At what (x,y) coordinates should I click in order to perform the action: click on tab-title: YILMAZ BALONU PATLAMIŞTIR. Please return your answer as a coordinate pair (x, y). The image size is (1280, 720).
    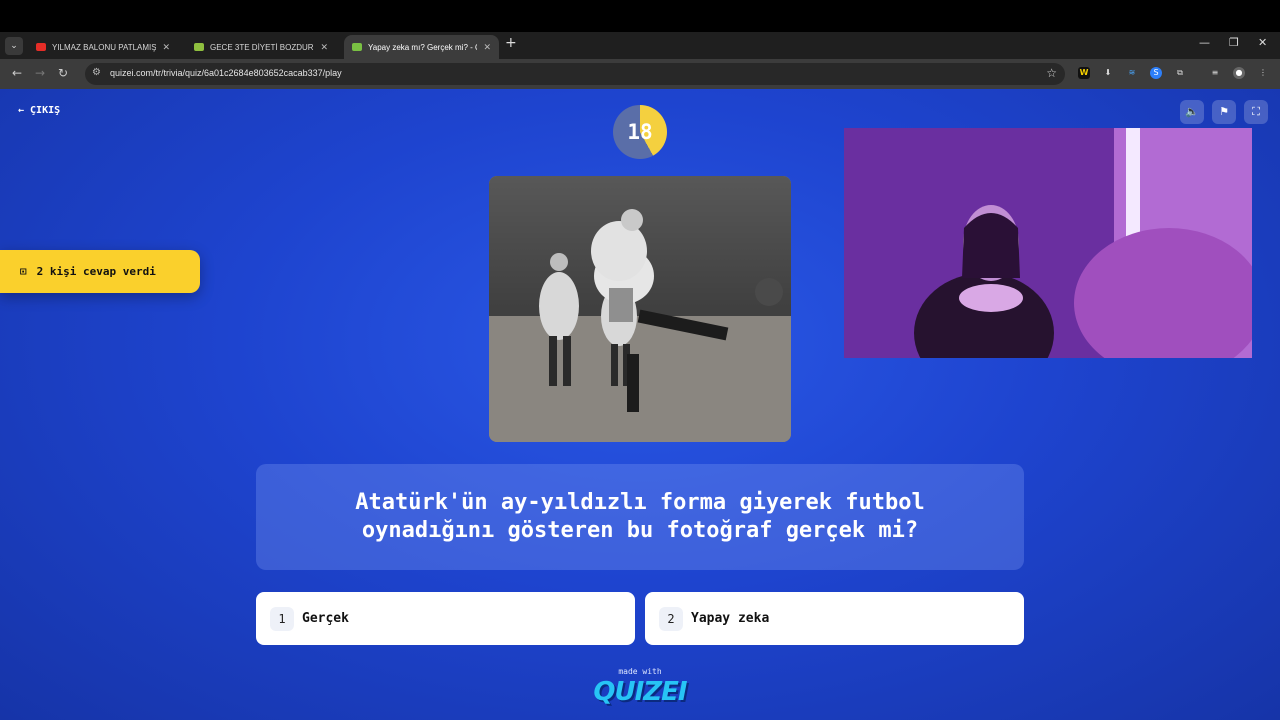
    Looking at the image, I should click on (104, 47).